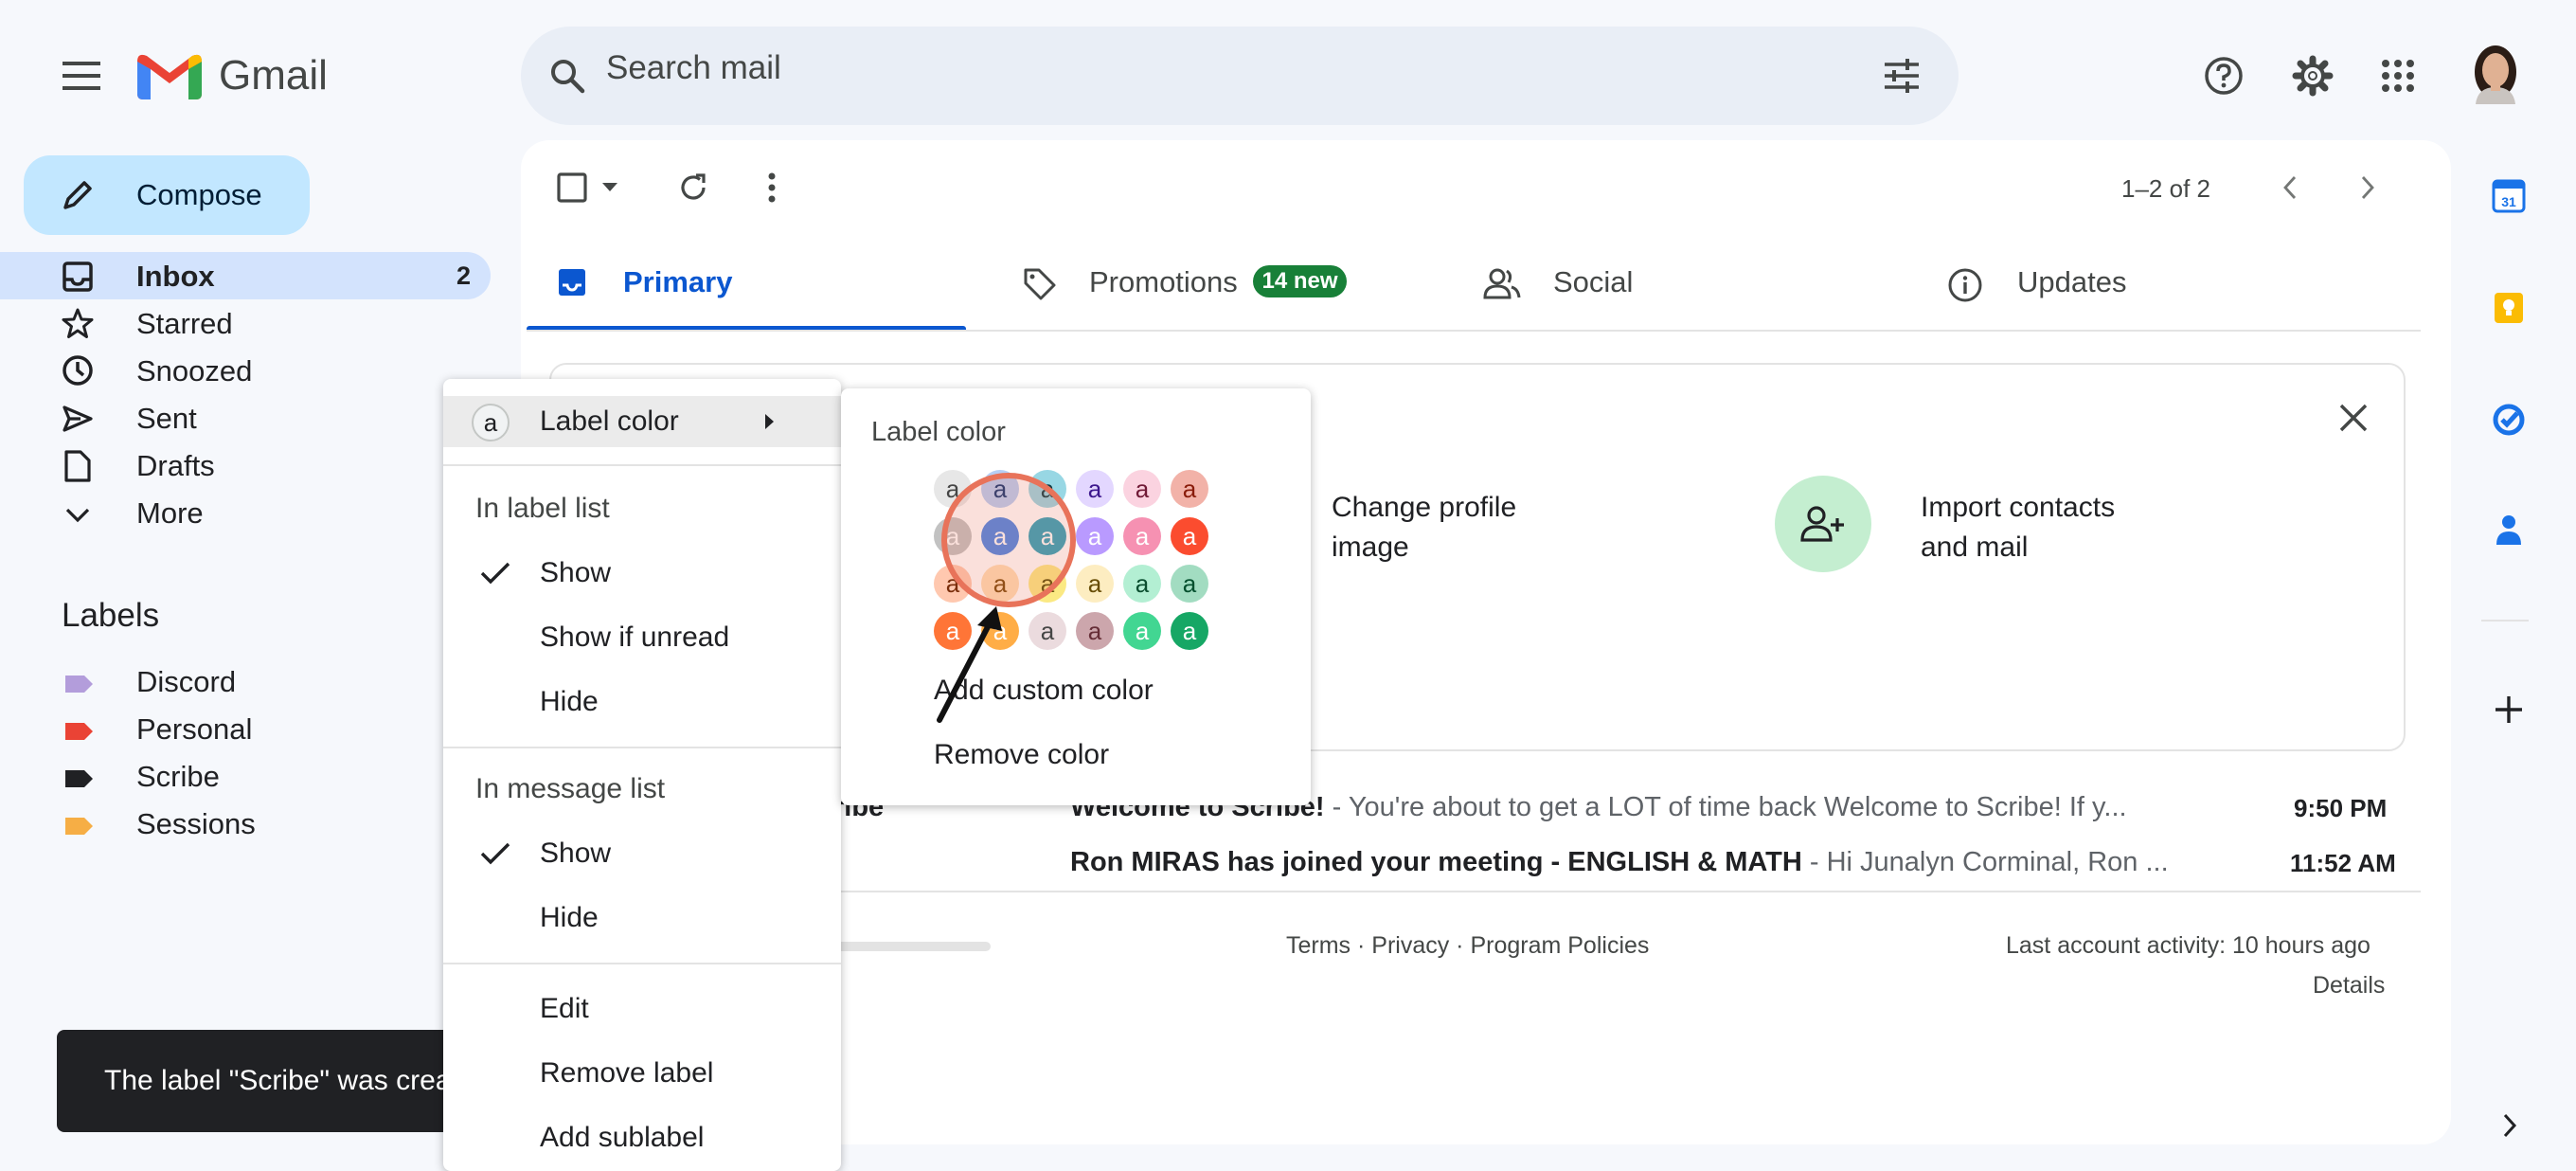 The image size is (2576, 1171). What do you see at coordinates (464, 275) in the screenshot?
I see `inbox-count: 2` at bounding box center [464, 275].